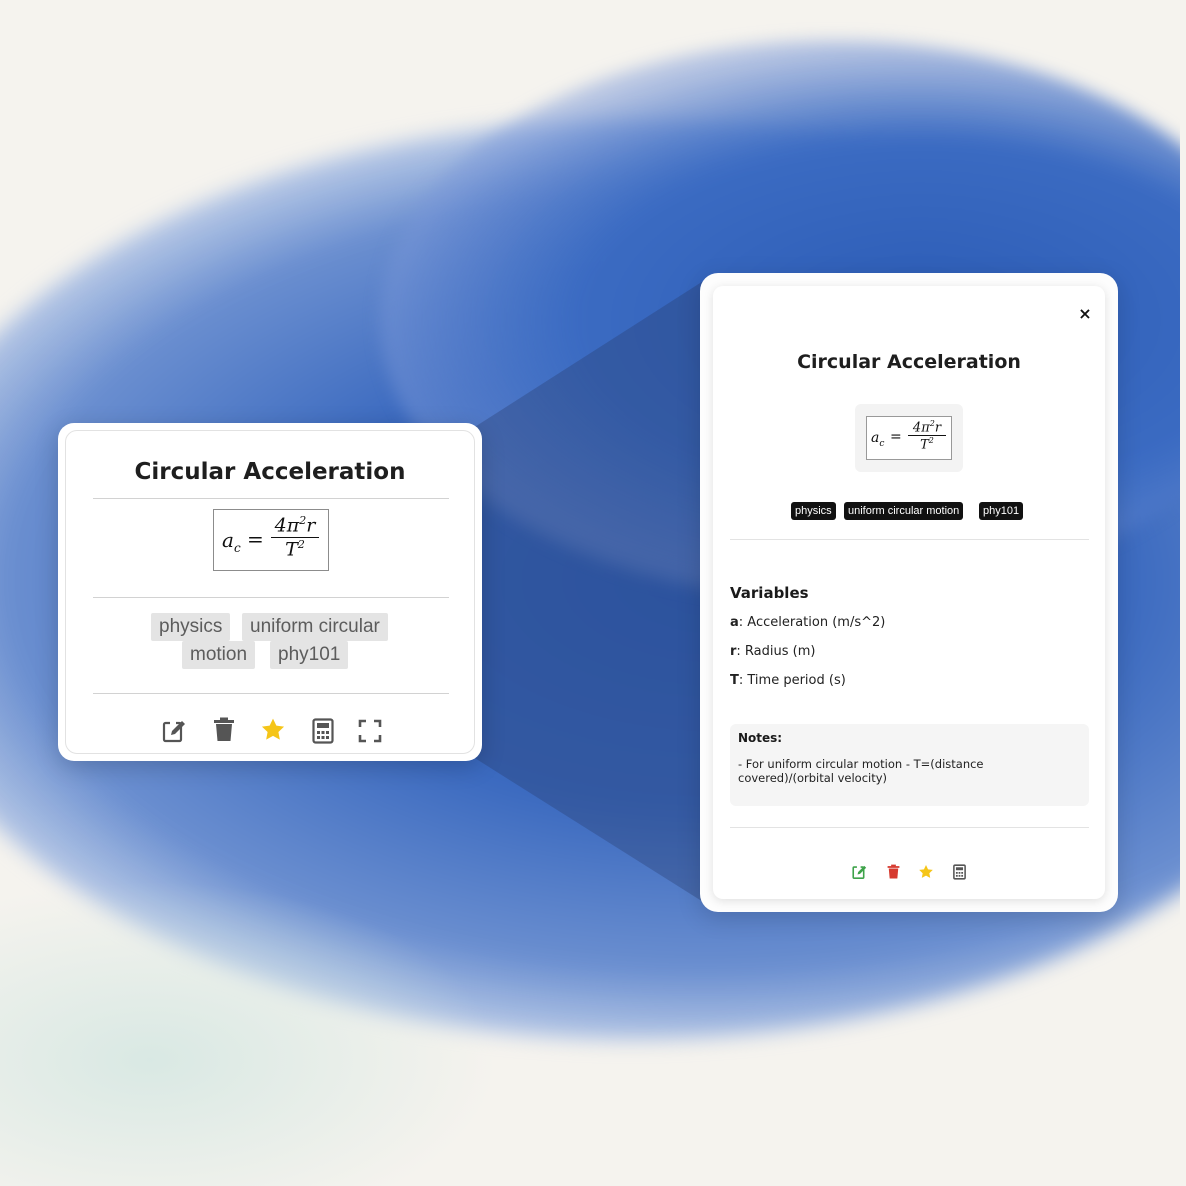 The height and width of the screenshot is (1186, 1186). What do you see at coordinates (219, 655) in the screenshot?
I see `tag-chip: motion` at bounding box center [219, 655].